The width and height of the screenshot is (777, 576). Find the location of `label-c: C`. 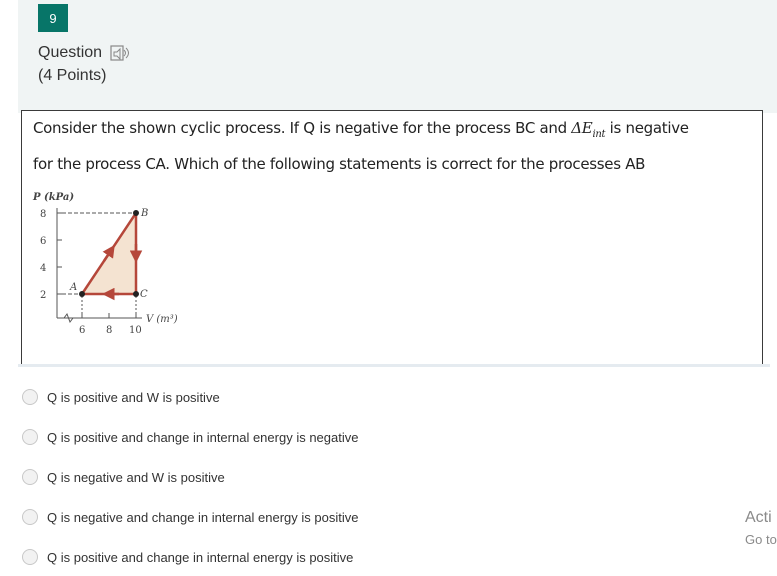

label-c: C is located at coordinates (144, 294).